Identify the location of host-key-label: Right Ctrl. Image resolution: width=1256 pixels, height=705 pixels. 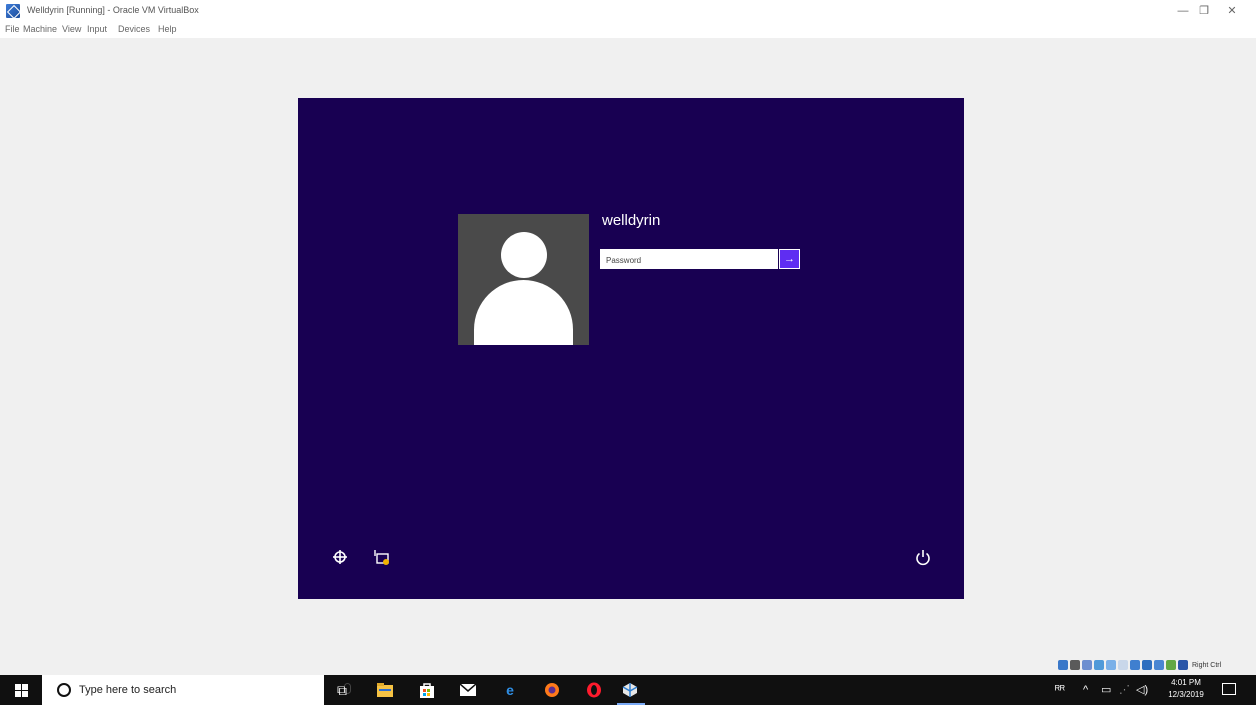
(1207, 665).